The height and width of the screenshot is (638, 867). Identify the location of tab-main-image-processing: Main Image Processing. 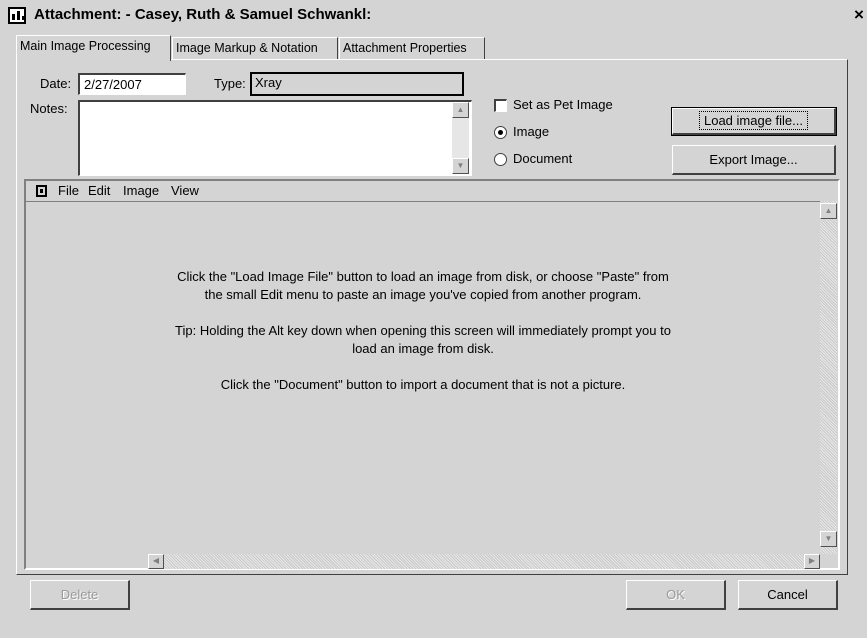
(93, 48).